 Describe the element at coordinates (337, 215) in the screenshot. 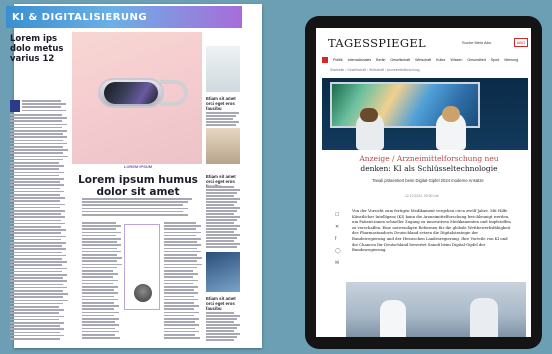

I see `bookmark-icon: ☐` at that location.